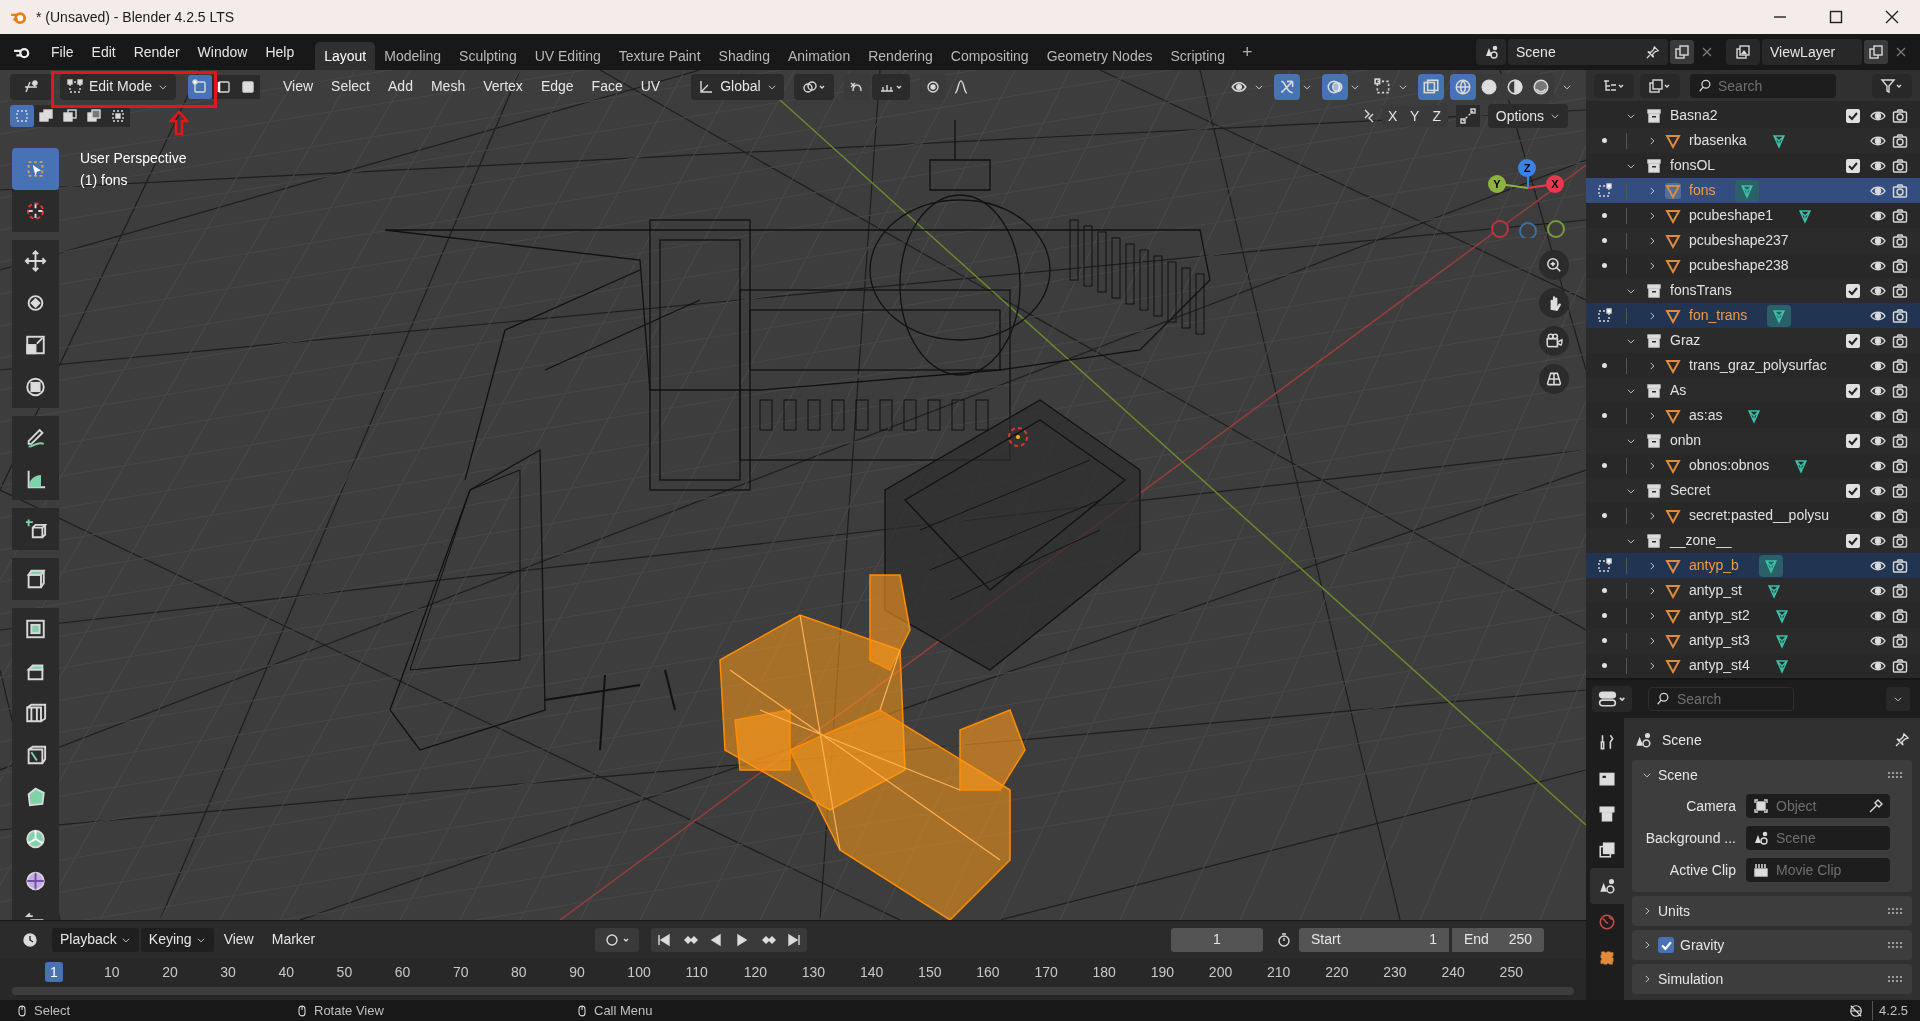  What do you see at coordinates (1758, 115) in the screenshot?
I see `collection-name: Basna2` at bounding box center [1758, 115].